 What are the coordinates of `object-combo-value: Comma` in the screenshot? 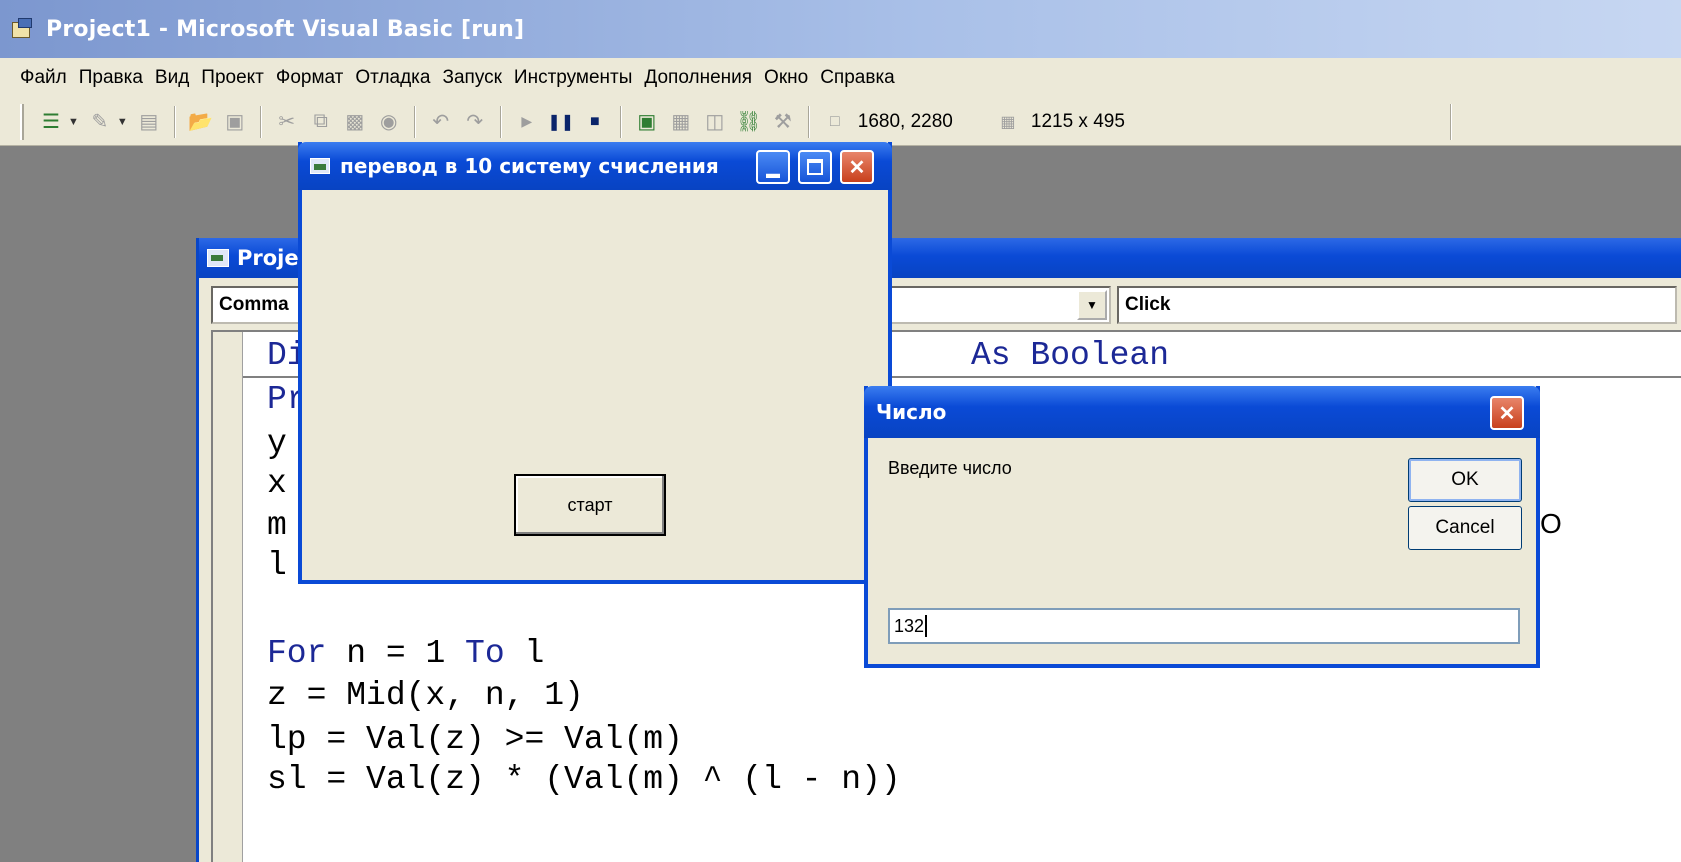 It's located at (254, 304).